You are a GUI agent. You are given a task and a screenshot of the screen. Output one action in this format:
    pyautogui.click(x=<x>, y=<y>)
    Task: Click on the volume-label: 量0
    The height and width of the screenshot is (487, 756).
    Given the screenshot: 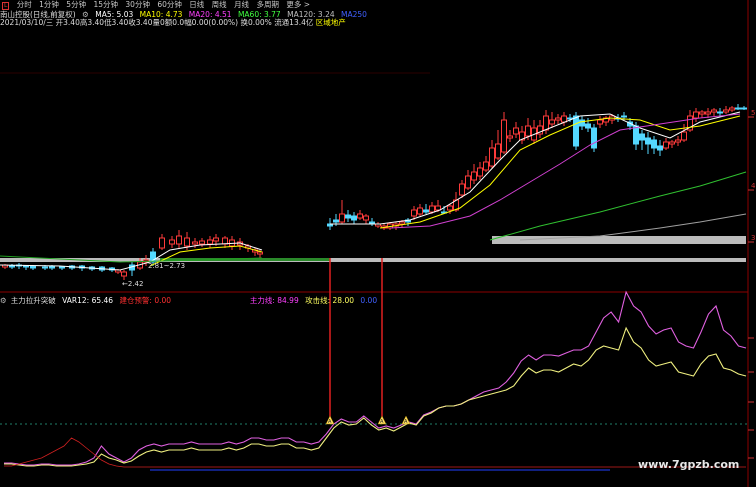 What is the action you would take?
    pyautogui.click(x=158, y=22)
    